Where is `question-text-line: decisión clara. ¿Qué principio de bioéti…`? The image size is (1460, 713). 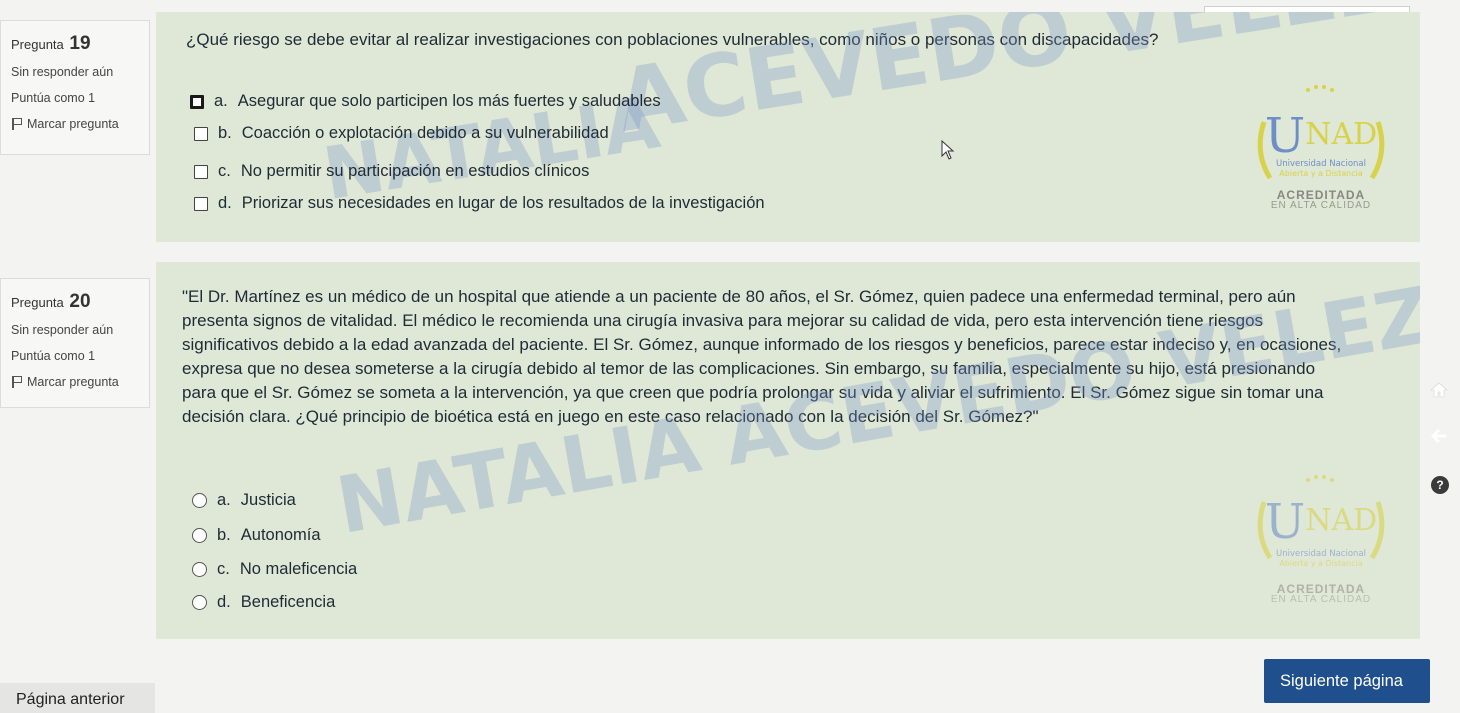
question-text-line: decisión clara. ¿Qué principio de bioéti… is located at coordinates (610, 416).